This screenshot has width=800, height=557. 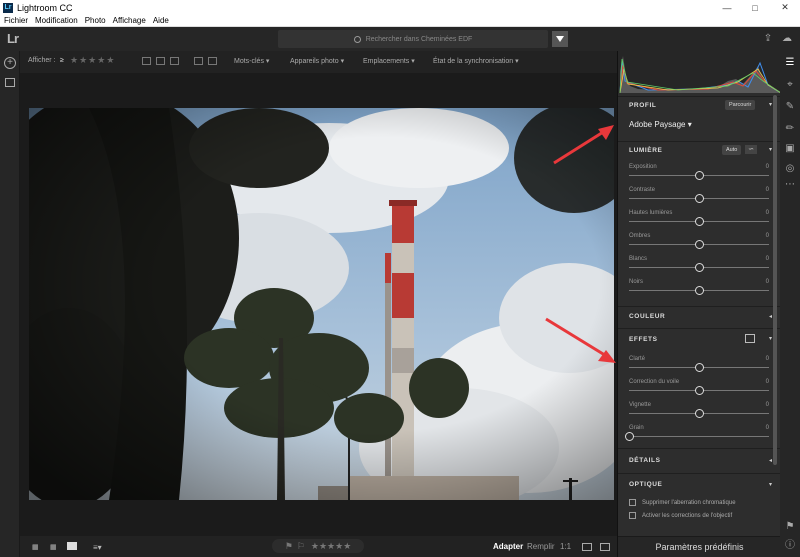 What do you see at coordinates (174, 61) in the screenshot?
I see `flag-unflag-icon` at bounding box center [174, 61].